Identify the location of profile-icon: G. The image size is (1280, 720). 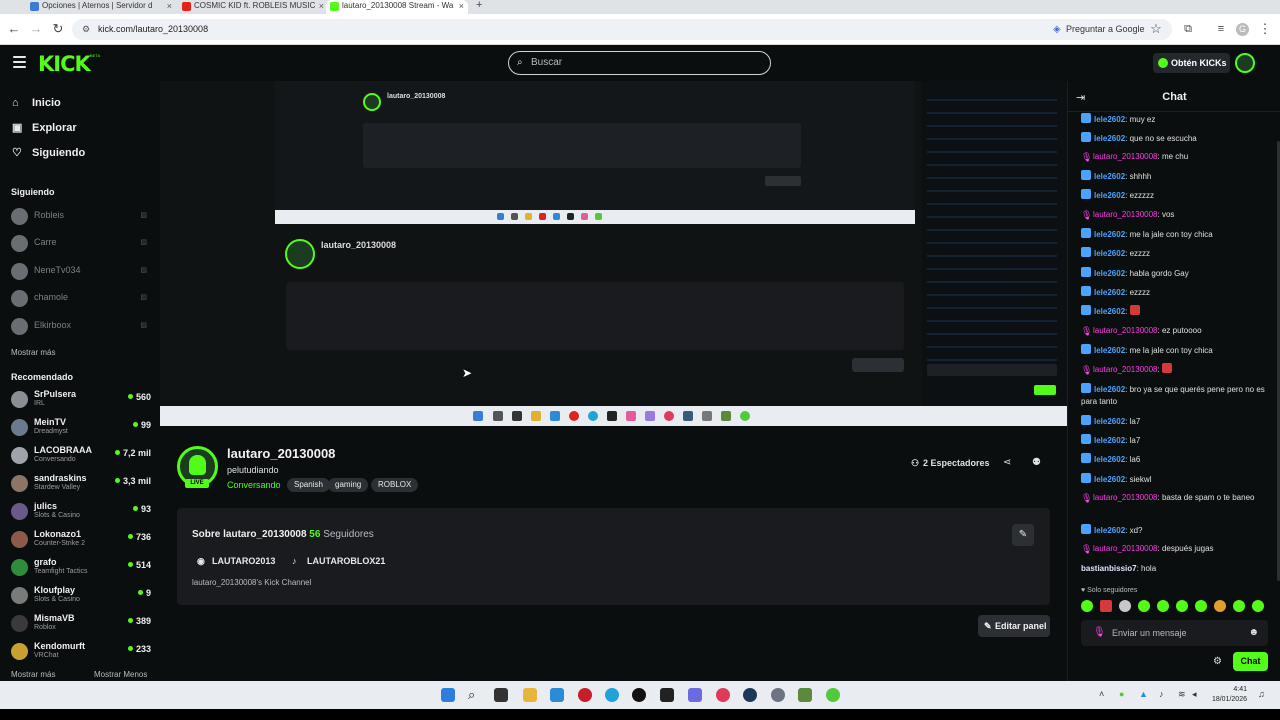
(1242, 29).